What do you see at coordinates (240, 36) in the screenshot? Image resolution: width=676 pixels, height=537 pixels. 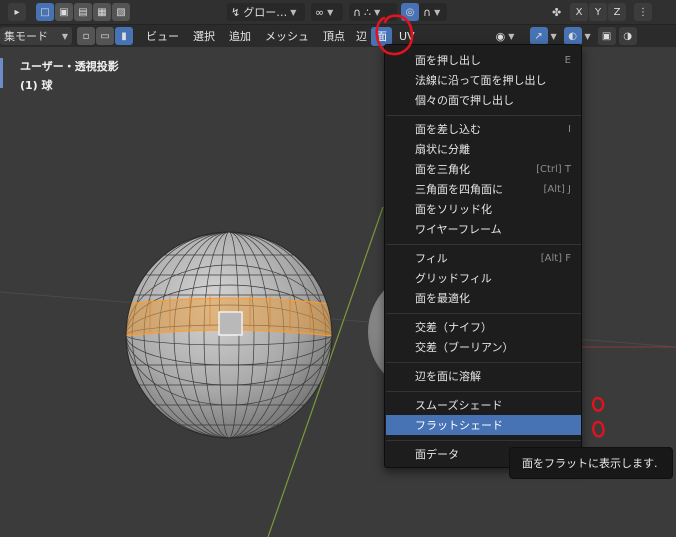 I see `menu-add: 追加` at bounding box center [240, 36].